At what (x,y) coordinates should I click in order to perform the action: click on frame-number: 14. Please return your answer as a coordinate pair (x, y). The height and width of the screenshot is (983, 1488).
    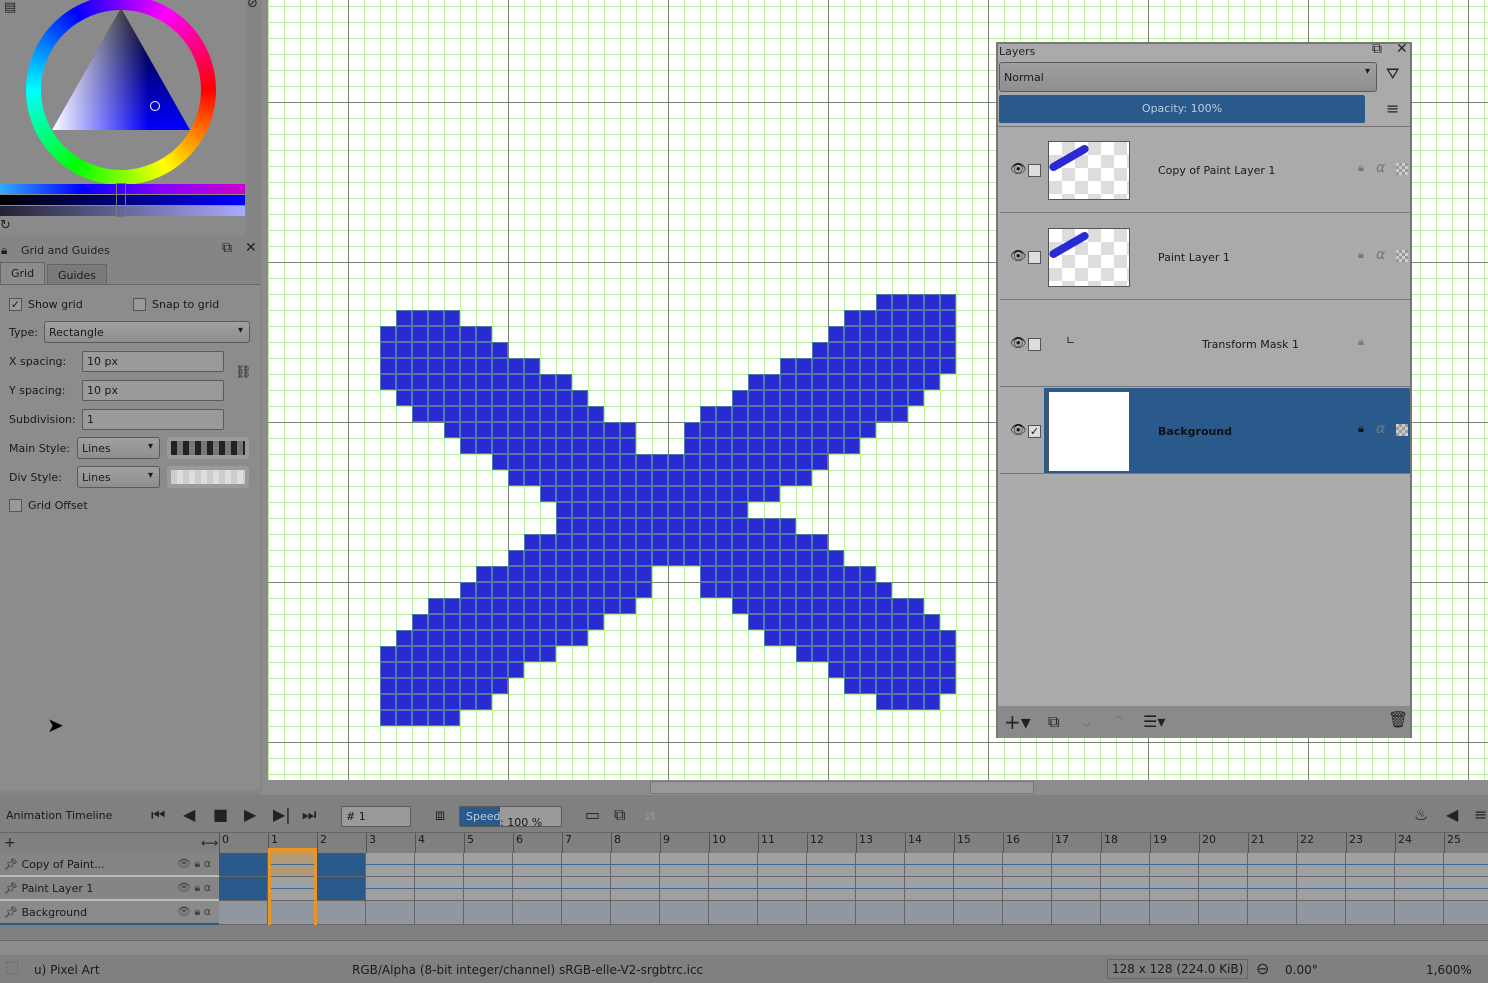
    Looking at the image, I should click on (913, 843).